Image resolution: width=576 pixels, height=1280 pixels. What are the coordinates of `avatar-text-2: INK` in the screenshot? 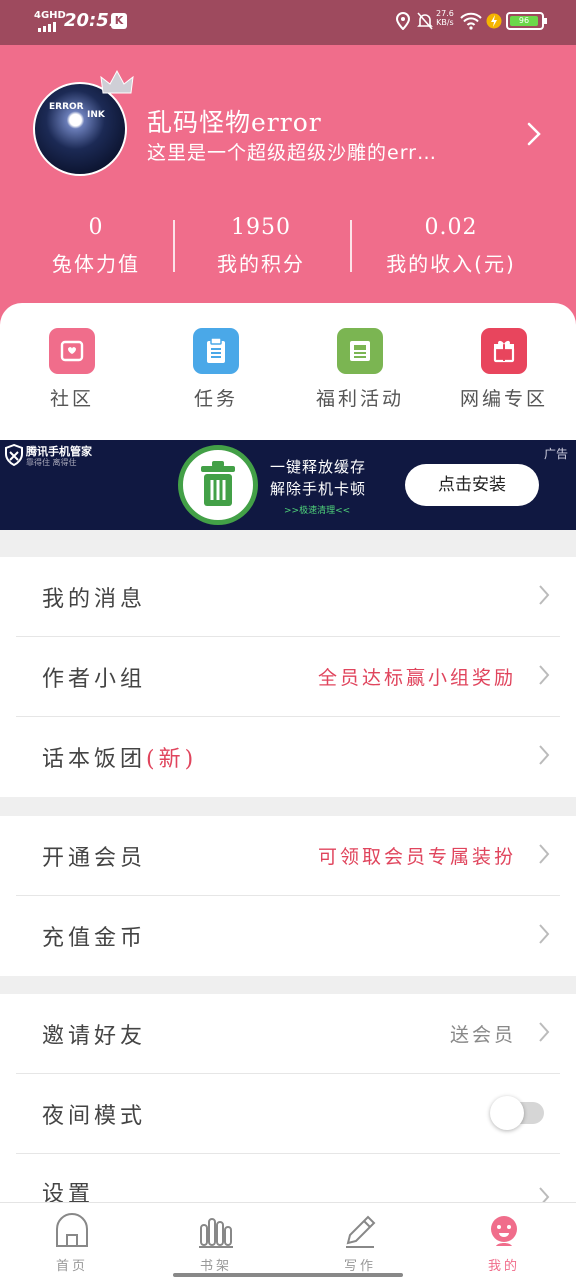 It's located at (96, 115).